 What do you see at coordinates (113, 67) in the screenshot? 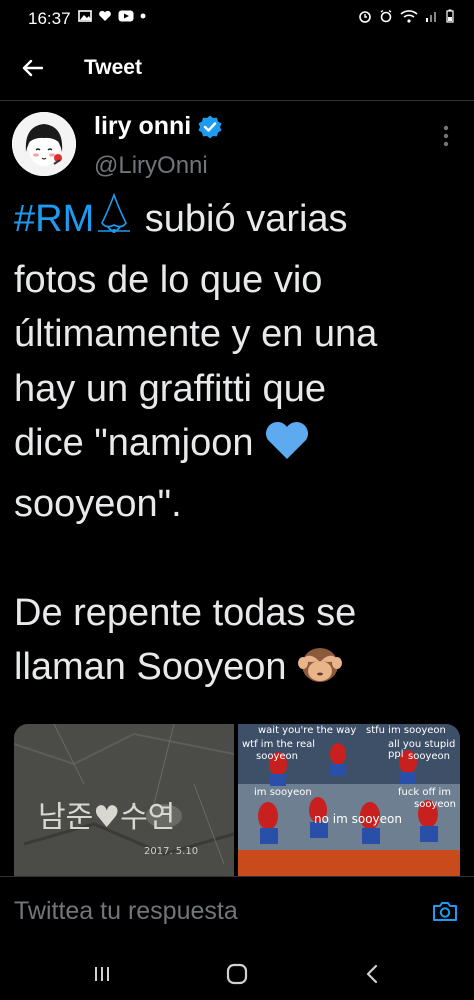
I see `page-title: Tweet` at bounding box center [113, 67].